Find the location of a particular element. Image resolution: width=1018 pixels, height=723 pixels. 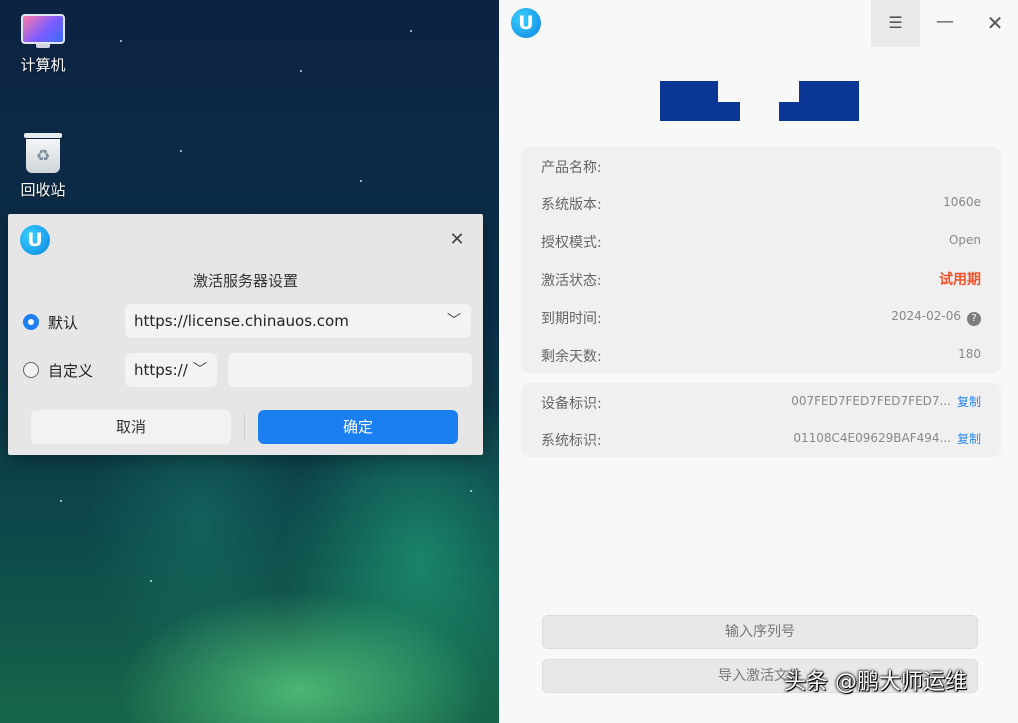

id-row-system: 系统标识: 01108C4E09629BAF494... 复制 is located at coordinates (761, 439).